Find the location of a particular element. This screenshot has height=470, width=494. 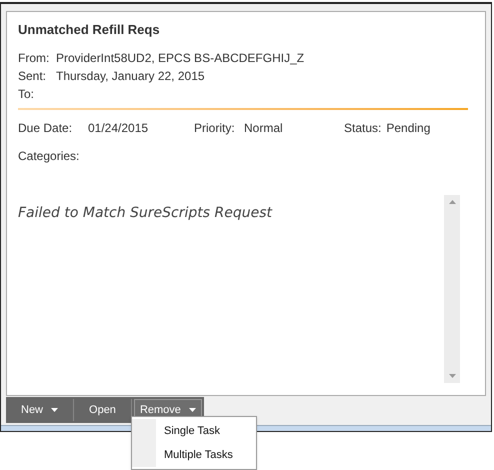

menu-item: Multiple Tasks is located at coordinates (194, 455).